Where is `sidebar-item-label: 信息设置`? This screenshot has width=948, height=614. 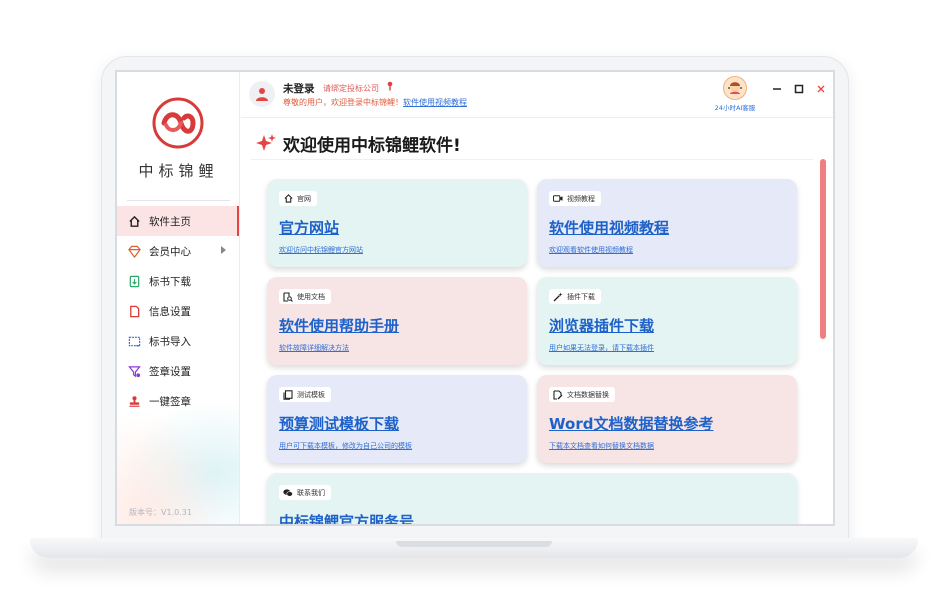 sidebar-item-label: 信息设置 is located at coordinates (170, 311).